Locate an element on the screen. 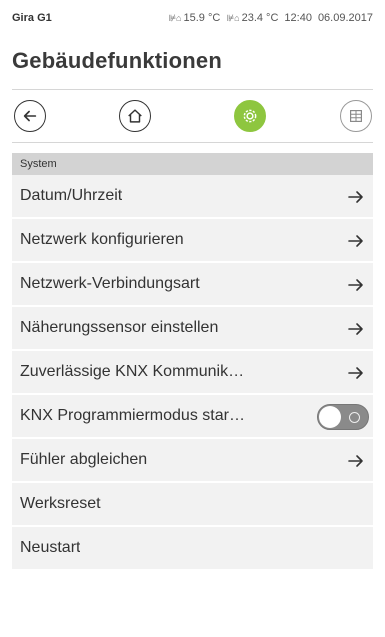 Image resolution: width=385 pixels, height=637 pixels. outdoor-temperature: ⊯⌂ 23.4 °C is located at coordinates (252, 18).